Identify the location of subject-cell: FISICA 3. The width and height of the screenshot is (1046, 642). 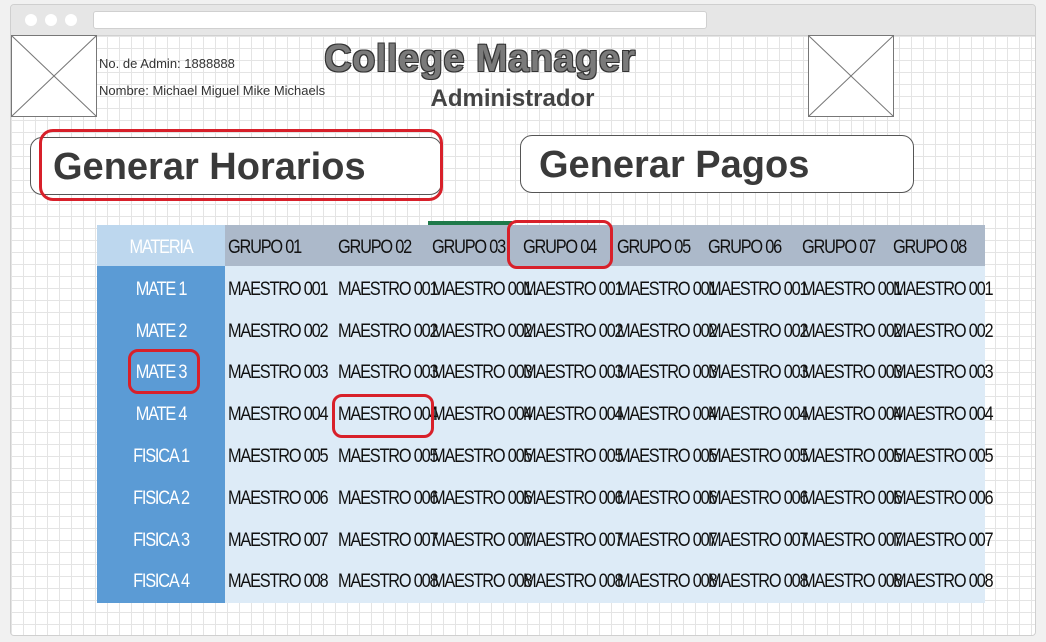
(161, 540).